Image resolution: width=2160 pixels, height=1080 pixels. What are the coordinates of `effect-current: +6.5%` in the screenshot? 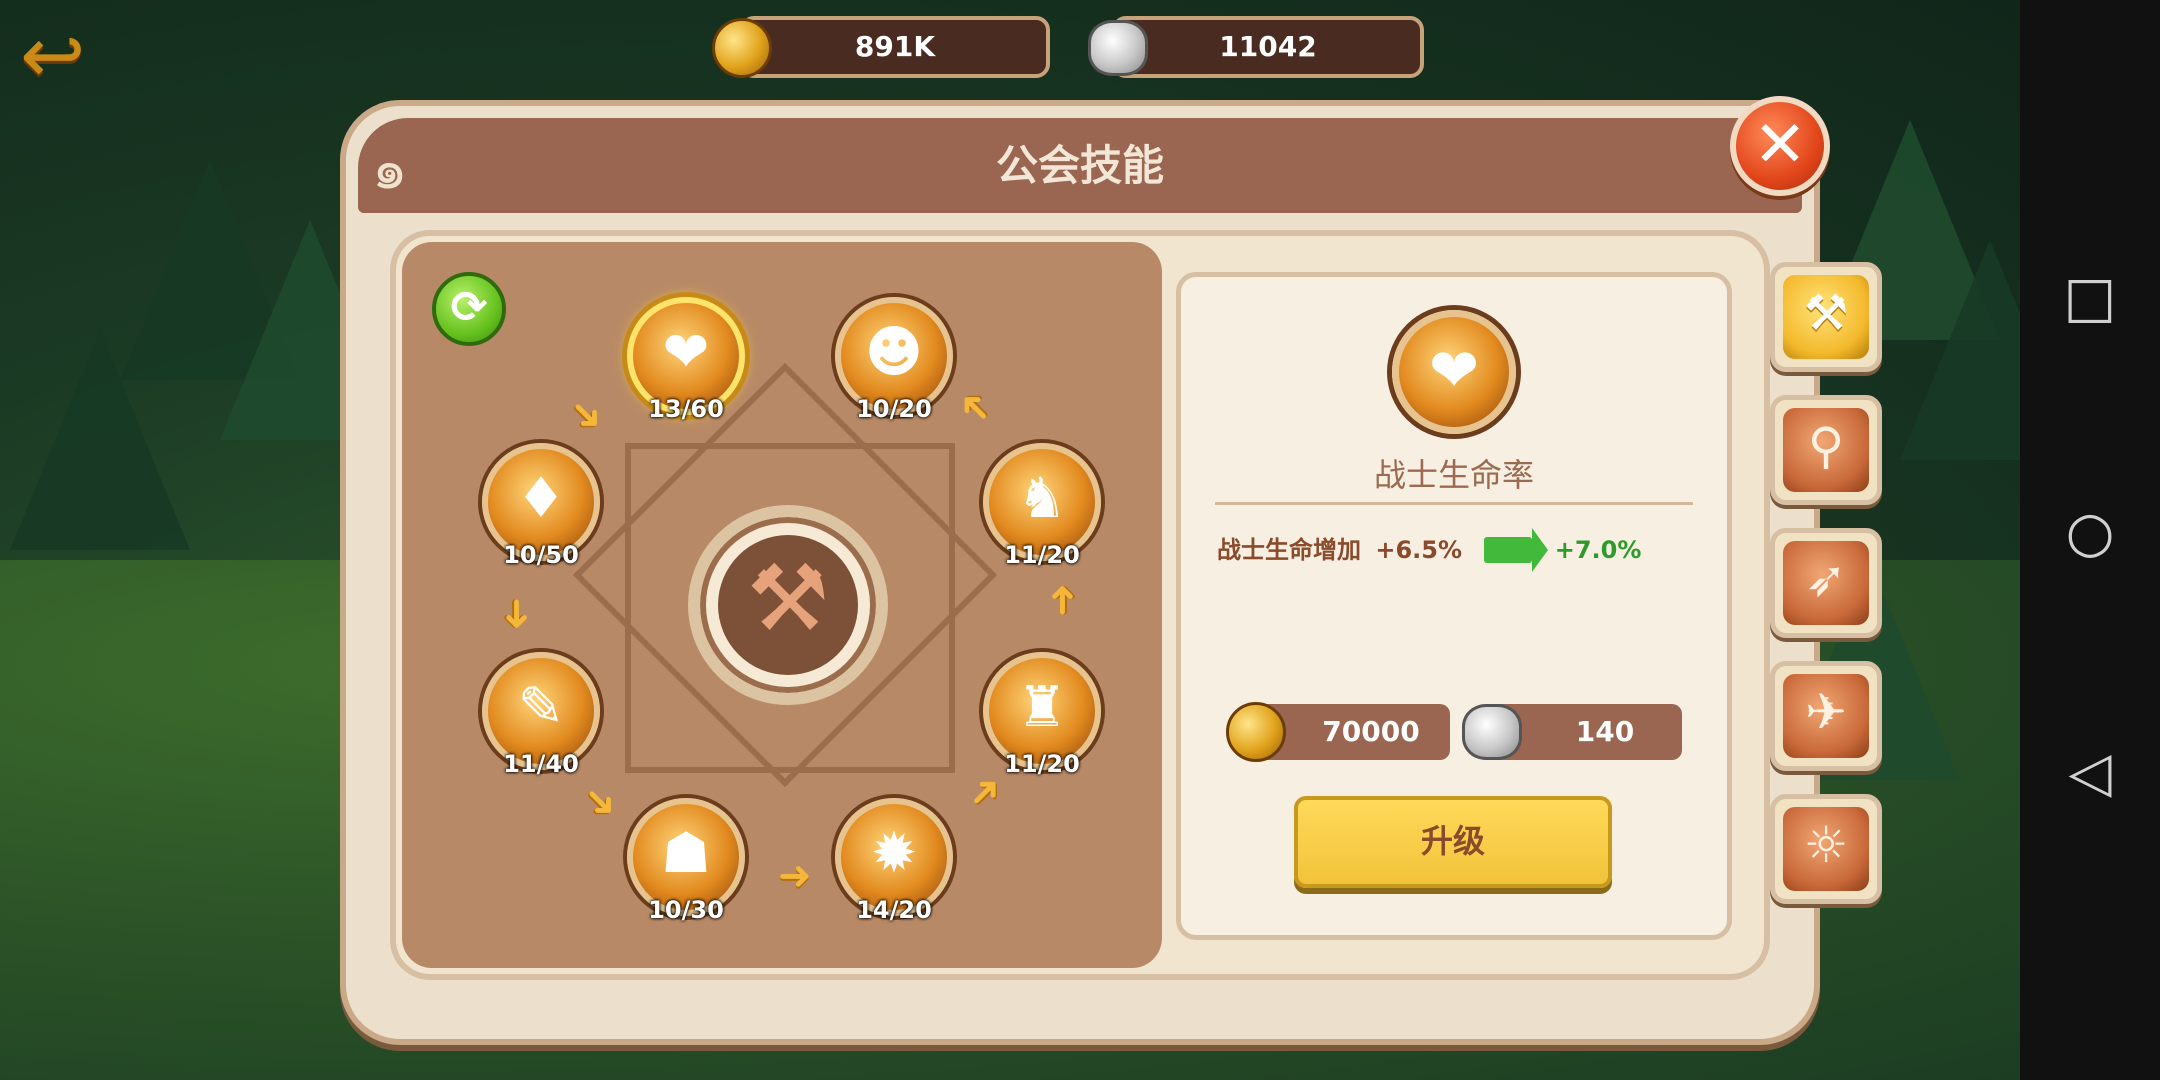 It's located at (1419, 550).